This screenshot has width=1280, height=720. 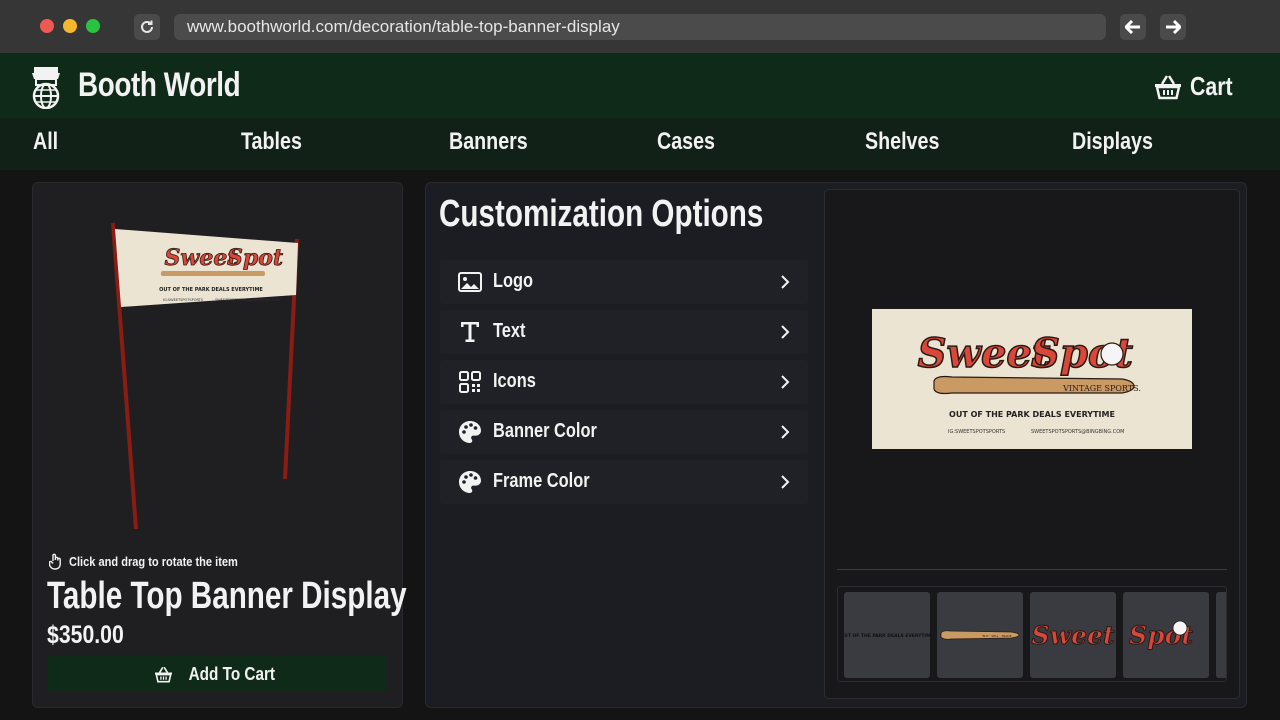 I want to click on option-banner-color: Banner Color, so click(x=624, y=432).